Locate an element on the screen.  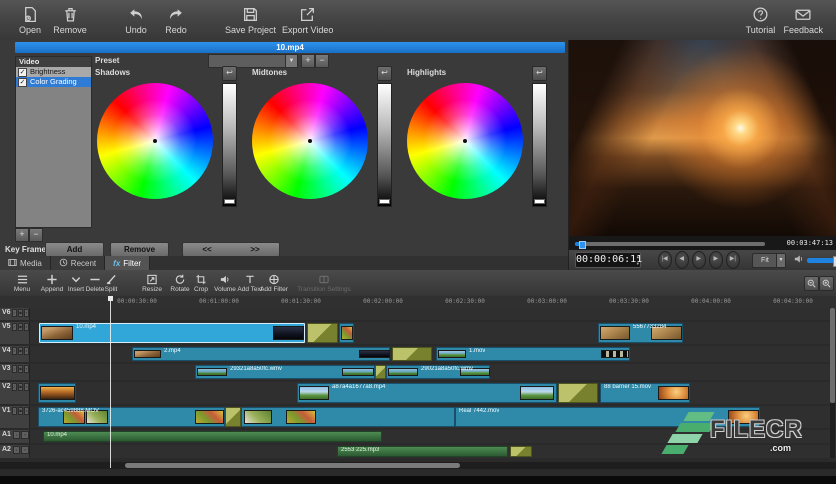
video-clip: 88 barrier 15.mov is located at coordinates (645, 393).